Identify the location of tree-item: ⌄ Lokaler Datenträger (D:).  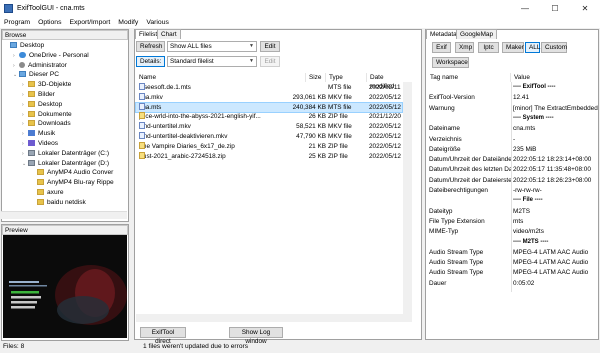
(65, 164).